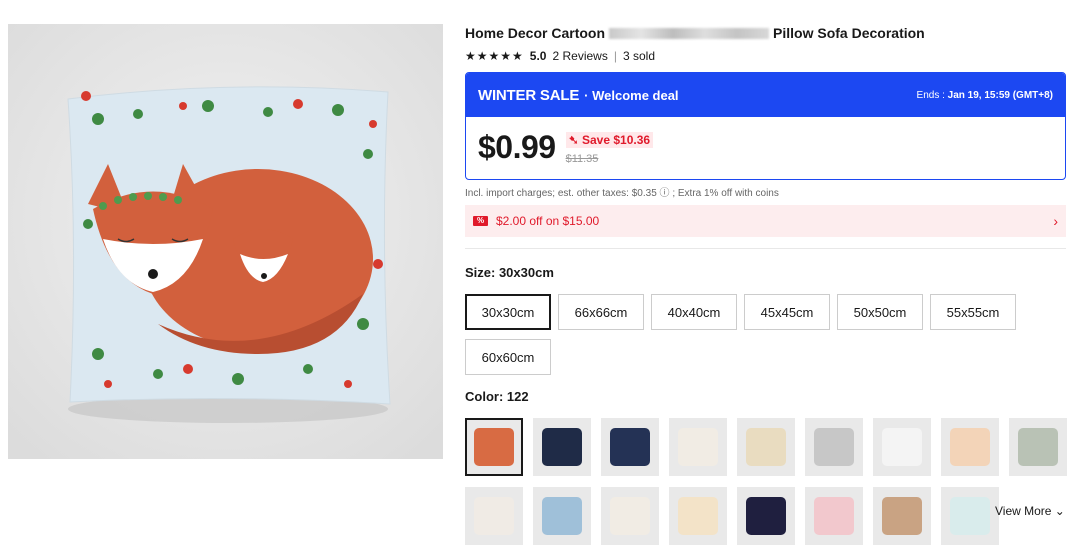 The width and height of the screenshot is (1080, 560). I want to click on divider, so click(765, 248).